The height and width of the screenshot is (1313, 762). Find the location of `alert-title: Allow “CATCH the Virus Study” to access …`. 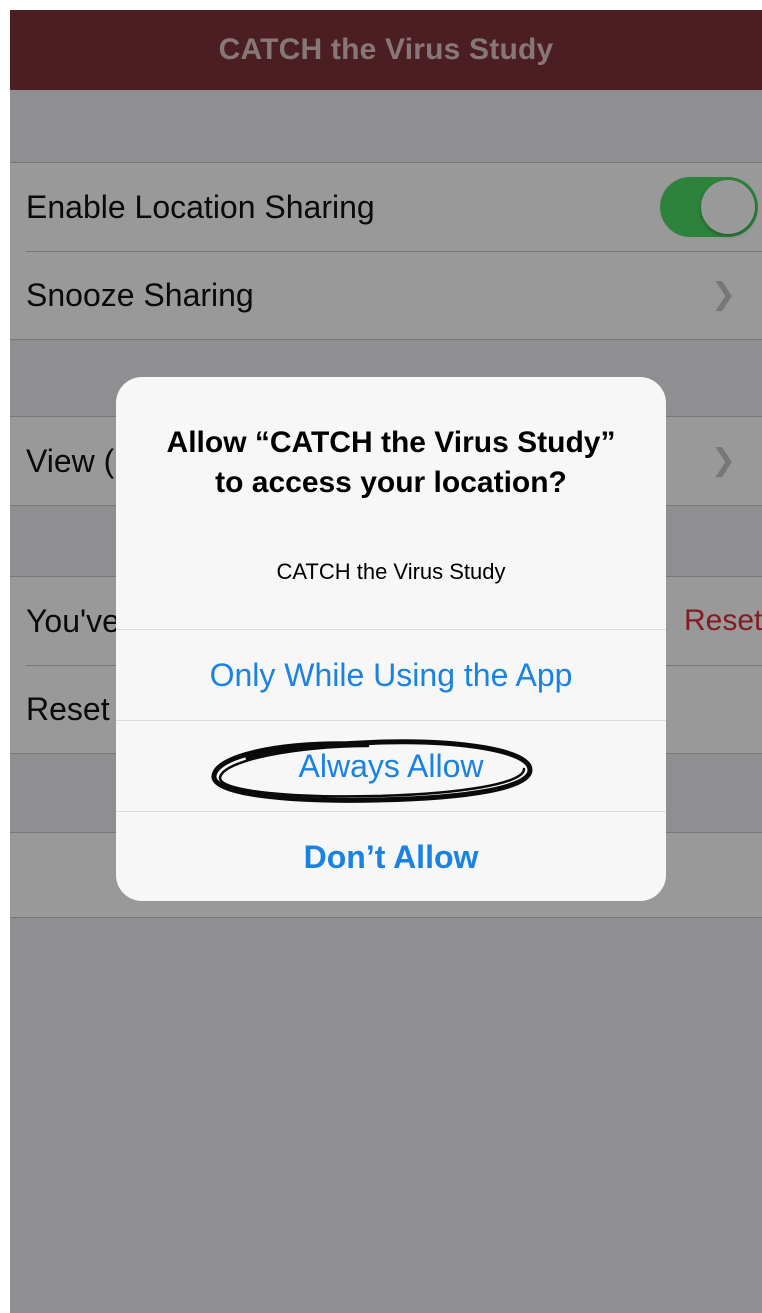

alert-title: Allow “CATCH the Virus Study” to access … is located at coordinates (391, 462).